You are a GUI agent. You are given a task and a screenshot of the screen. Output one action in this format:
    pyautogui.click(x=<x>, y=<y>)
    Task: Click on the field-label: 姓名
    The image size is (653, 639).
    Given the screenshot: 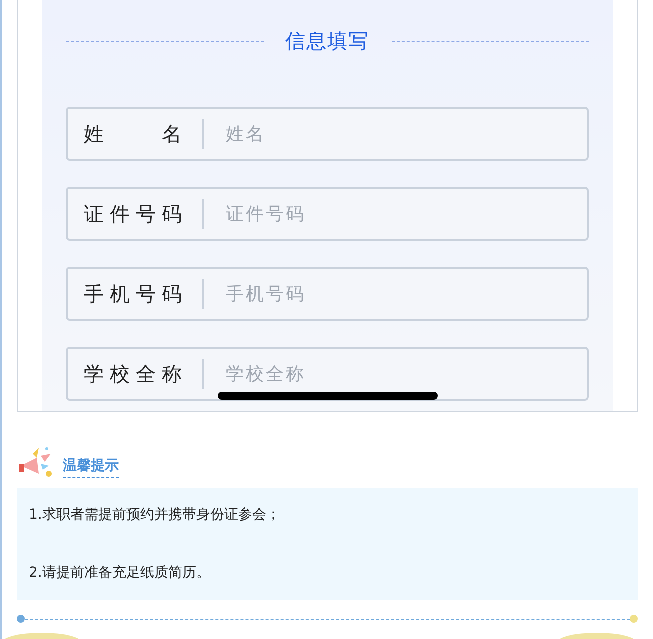 What is the action you would take?
    pyautogui.click(x=144, y=134)
    